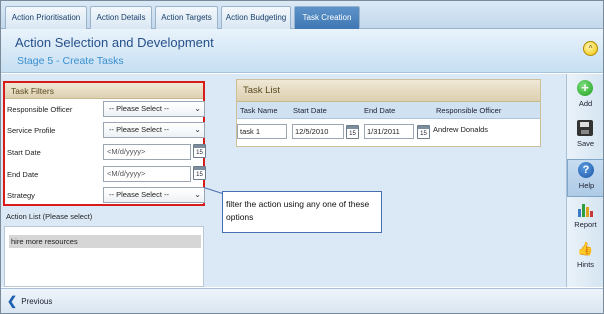 The height and width of the screenshot is (314, 604). What do you see at coordinates (139, 129) in the screenshot?
I see `service-profile-value: -- Please Select --` at bounding box center [139, 129].